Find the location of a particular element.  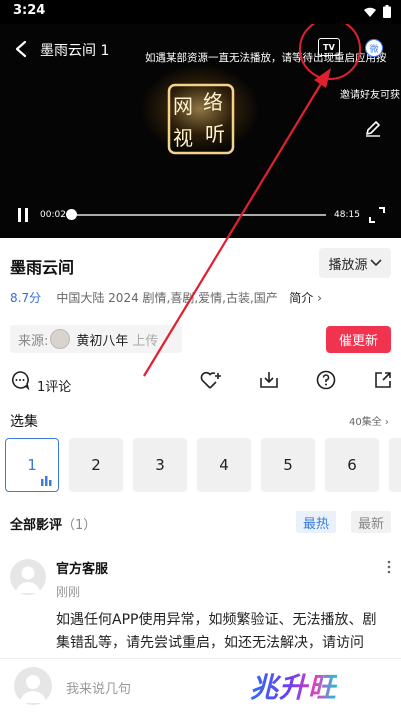

episode-number: 6 is located at coordinates (352, 465).